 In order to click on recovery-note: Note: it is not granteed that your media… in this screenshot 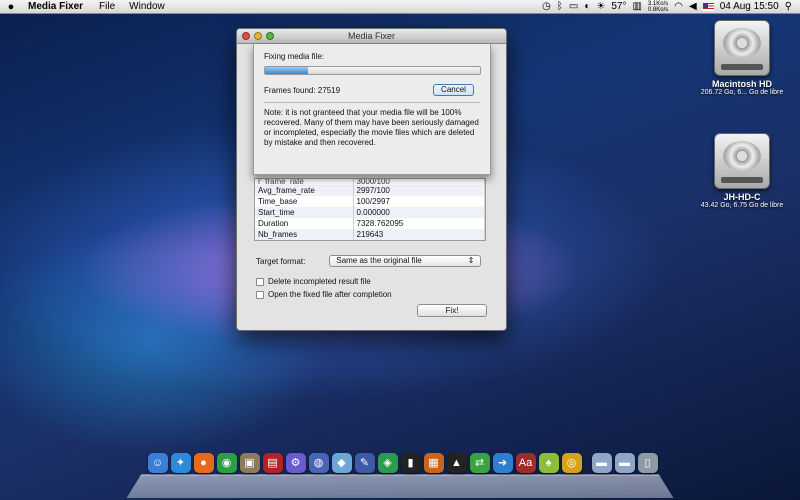, I will do `click(371, 127)`.